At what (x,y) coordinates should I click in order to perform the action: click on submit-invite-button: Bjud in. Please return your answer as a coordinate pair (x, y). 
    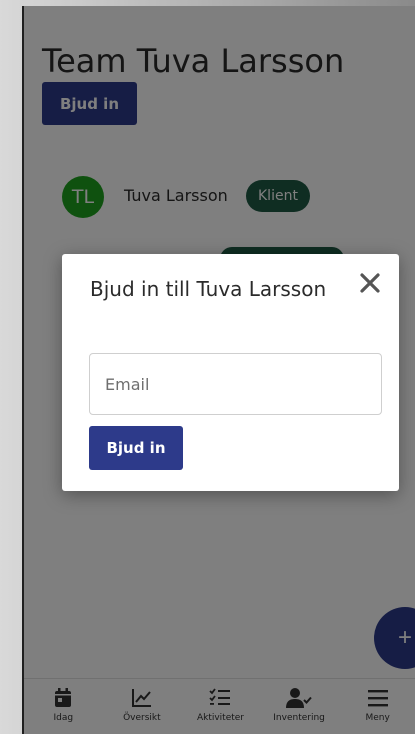
    Looking at the image, I should click on (136, 448).